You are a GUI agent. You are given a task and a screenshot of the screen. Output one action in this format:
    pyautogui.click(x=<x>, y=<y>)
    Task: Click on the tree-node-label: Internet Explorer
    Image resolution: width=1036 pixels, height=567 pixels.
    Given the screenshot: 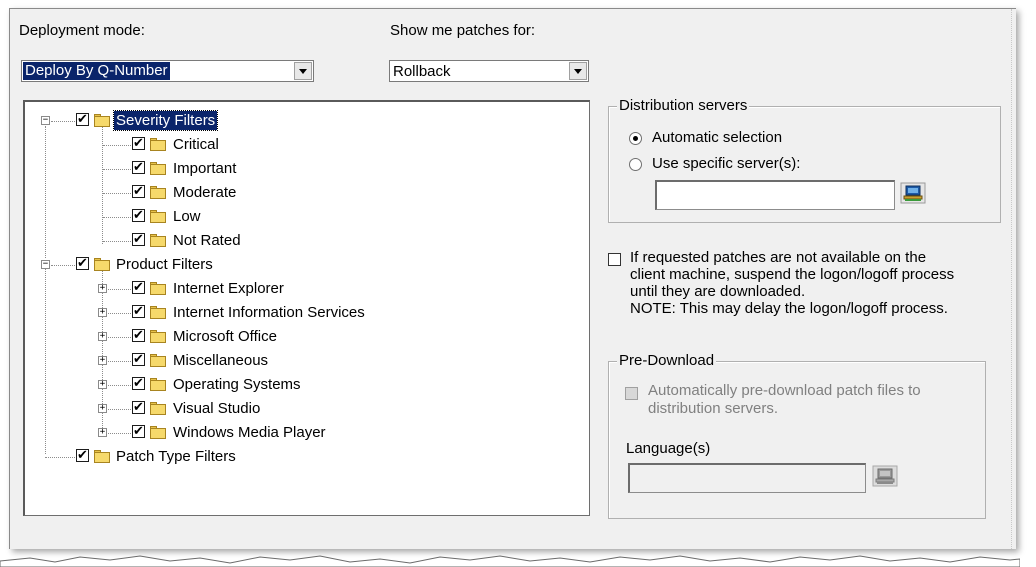 What is the action you would take?
    pyautogui.click(x=228, y=288)
    